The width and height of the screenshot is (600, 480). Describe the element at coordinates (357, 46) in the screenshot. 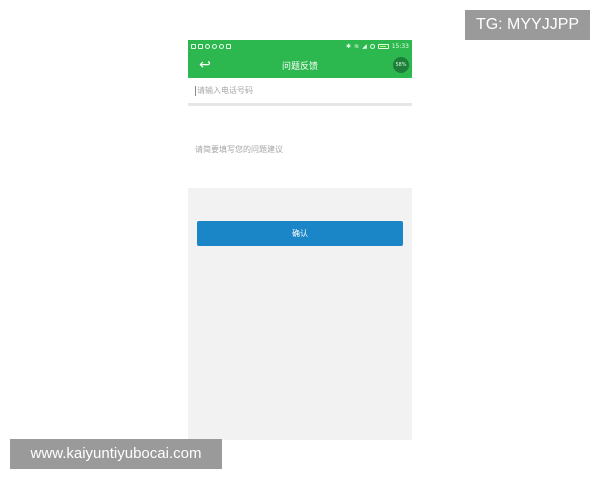

I see `wifi-icon: ≋` at that location.